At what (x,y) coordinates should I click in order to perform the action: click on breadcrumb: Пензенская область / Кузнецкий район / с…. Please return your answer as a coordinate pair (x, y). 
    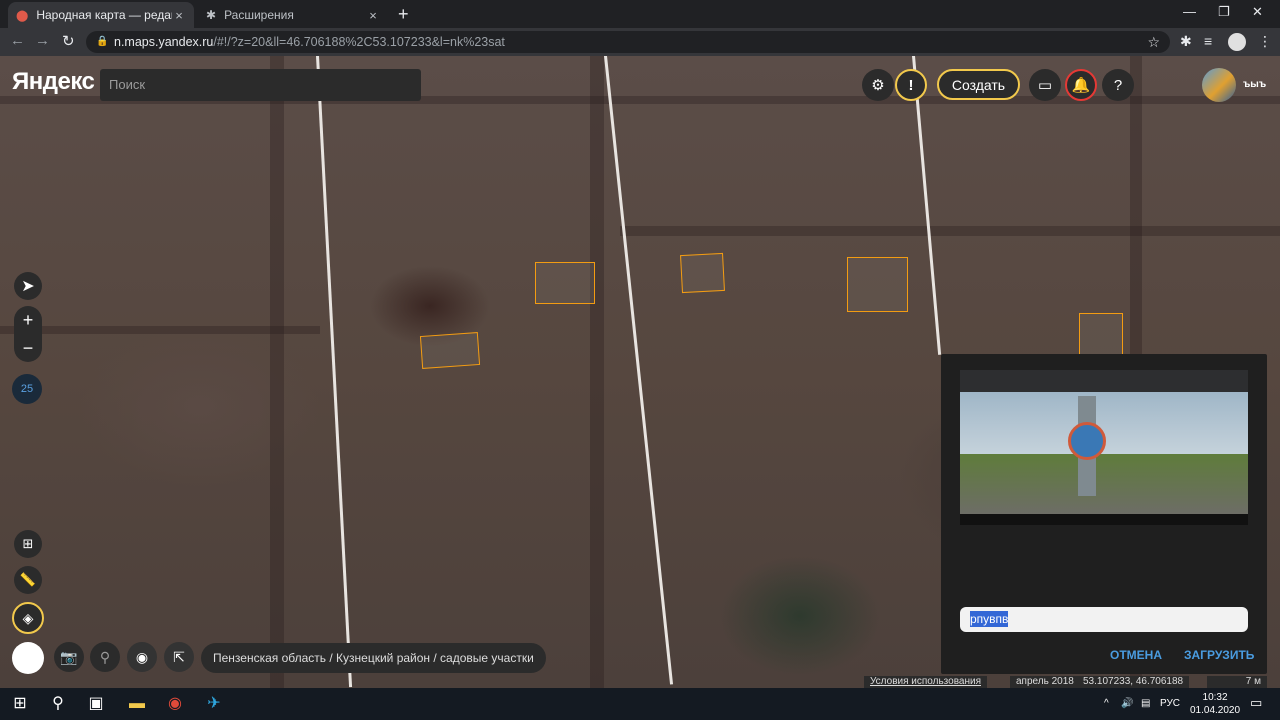
    Looking at the image, I should click on (373, 658).